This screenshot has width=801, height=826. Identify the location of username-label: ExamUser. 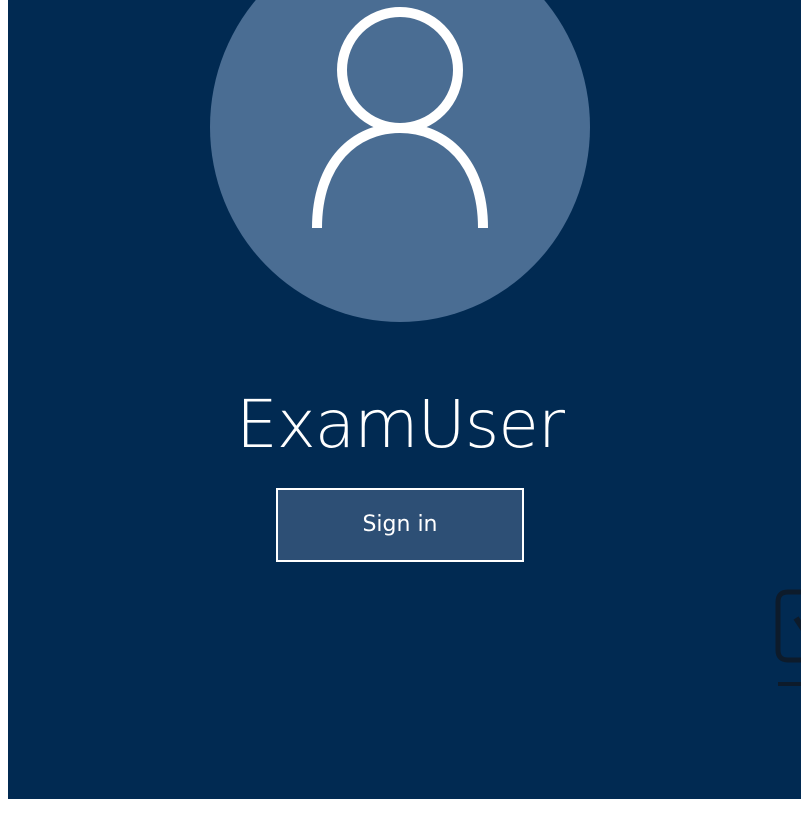
(400, 424).